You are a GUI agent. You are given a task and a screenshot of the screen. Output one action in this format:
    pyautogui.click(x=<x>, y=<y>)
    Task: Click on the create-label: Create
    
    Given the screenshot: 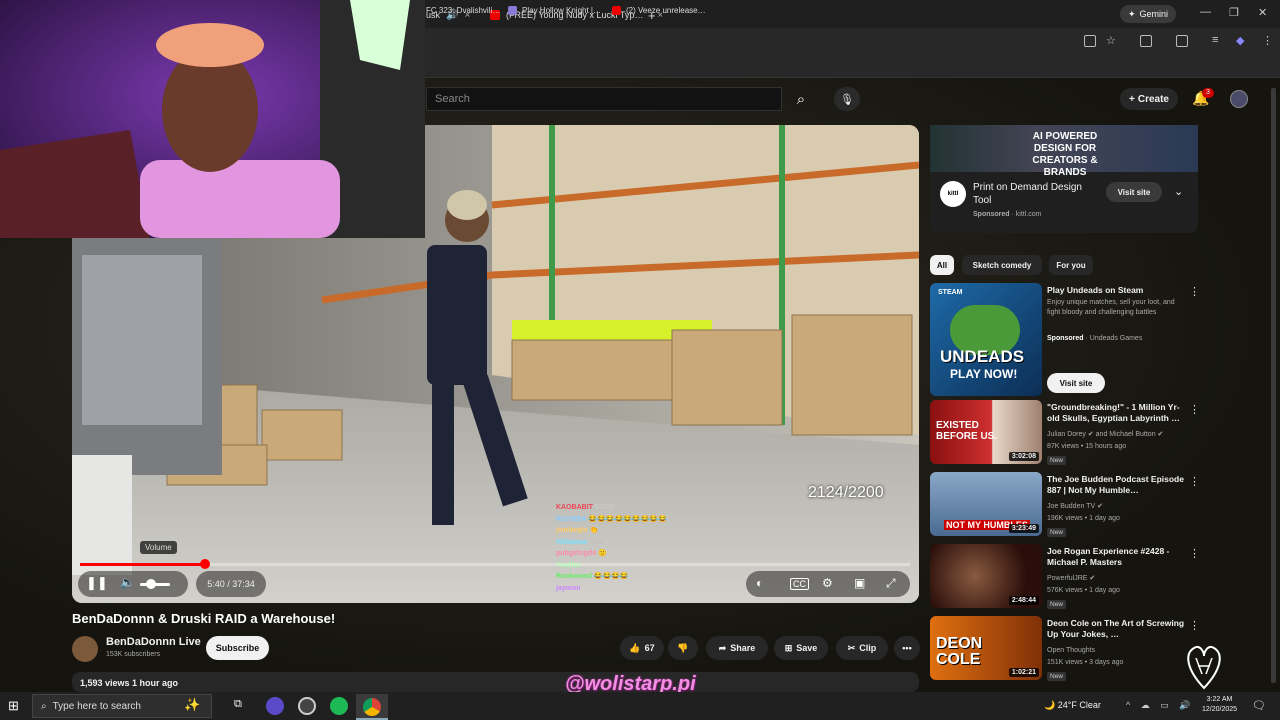 What is the action you would take?
    pyautogui.click(x=1153, y=99)
    